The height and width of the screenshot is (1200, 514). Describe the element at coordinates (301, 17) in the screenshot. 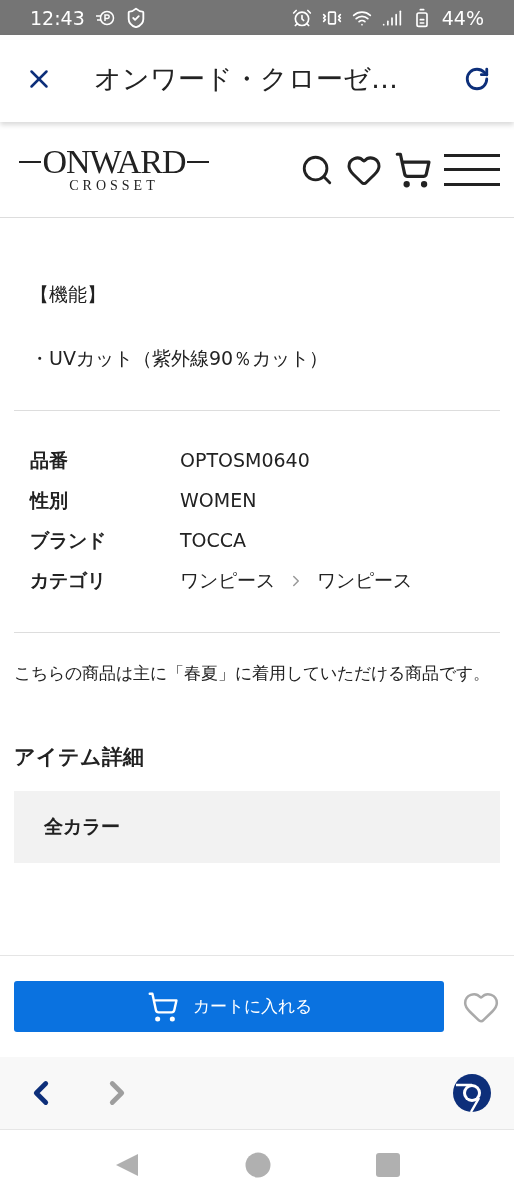

I see `alarm-icon` at that location.